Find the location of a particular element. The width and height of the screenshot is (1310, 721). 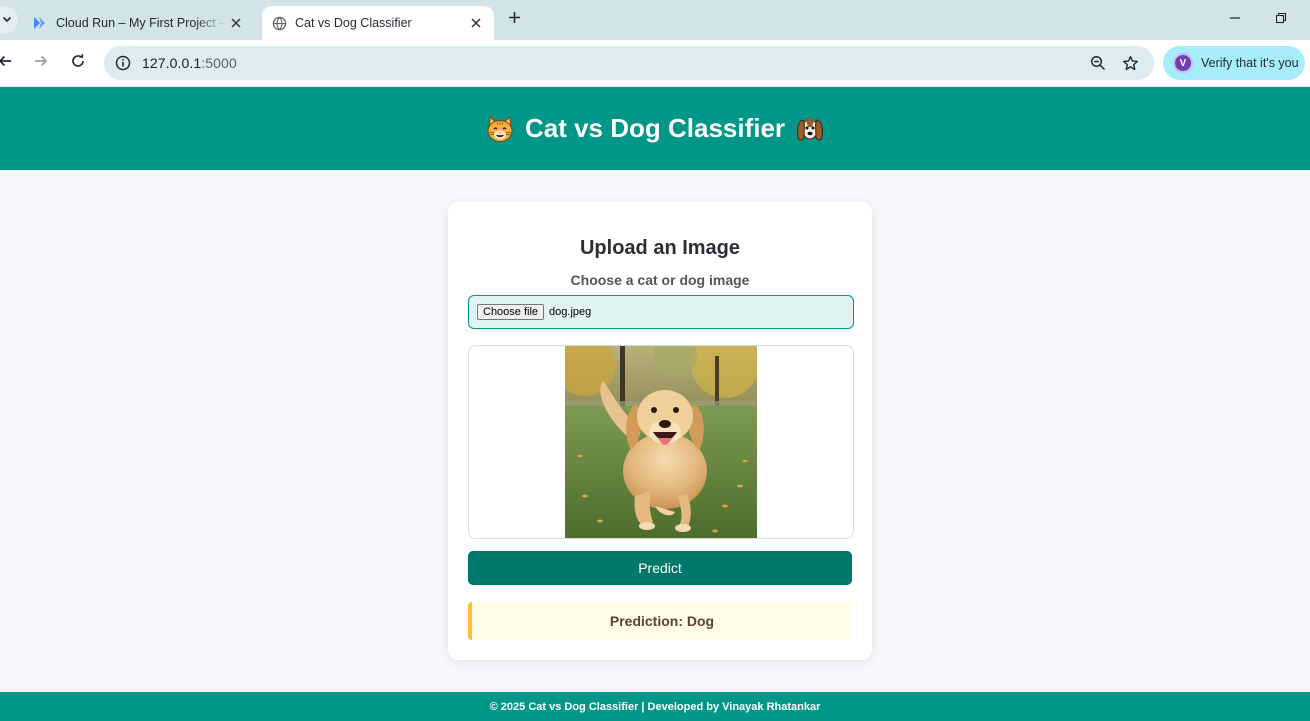

profile-avatar: V is located at coordinates (1183, 63).